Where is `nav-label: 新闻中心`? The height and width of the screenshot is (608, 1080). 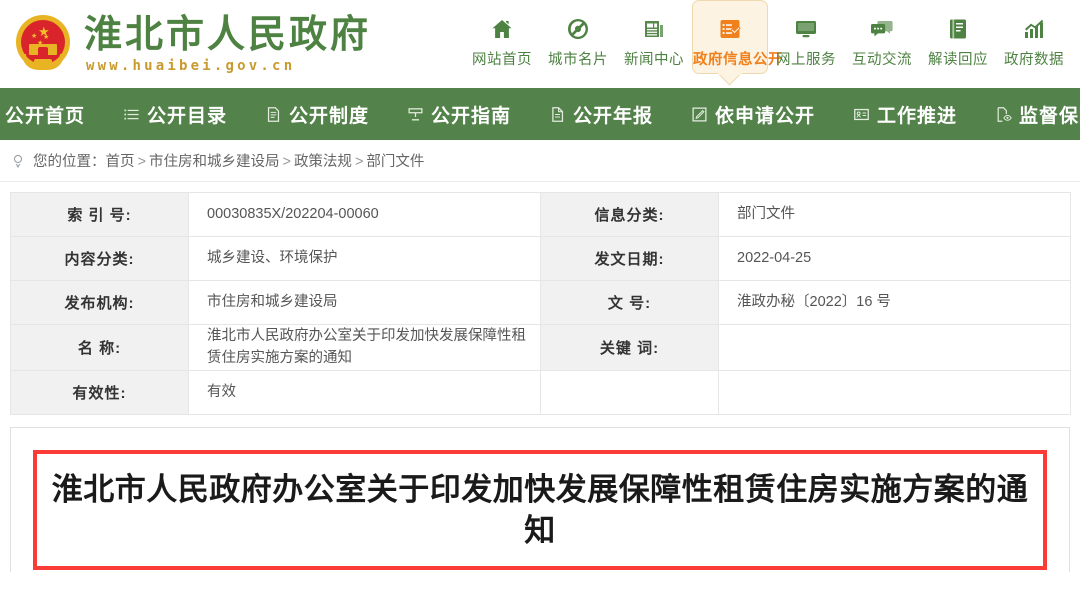
nav-label: 新闻中心 is located at coordinates (654, 60).